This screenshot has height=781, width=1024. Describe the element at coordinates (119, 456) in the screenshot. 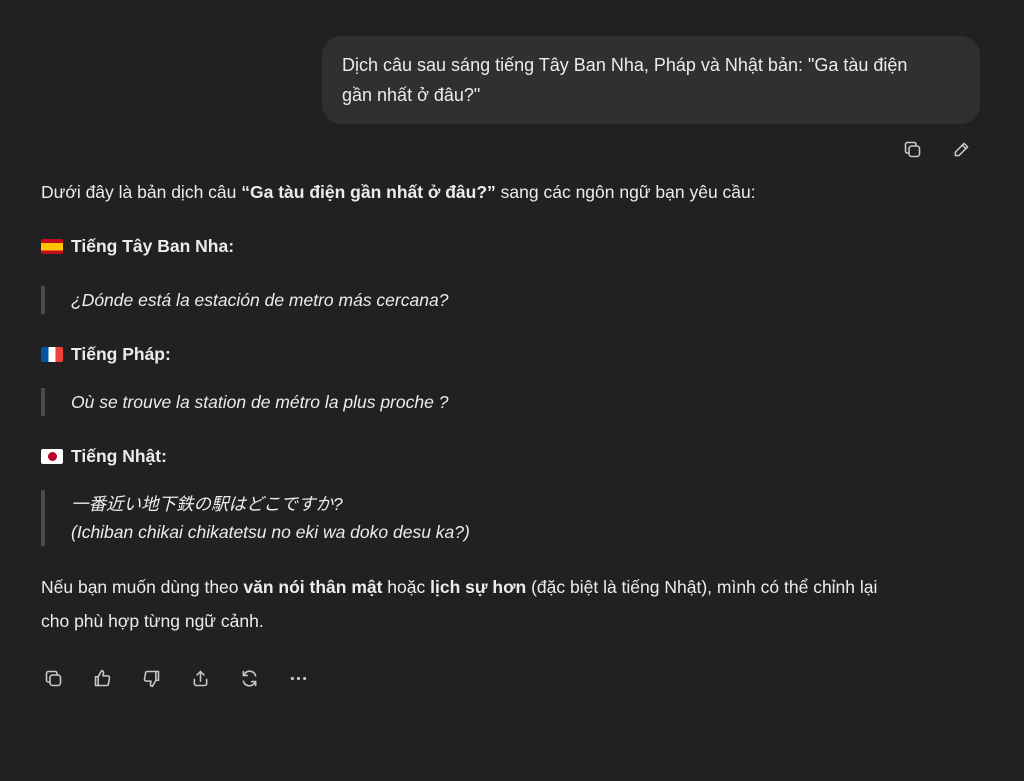

I see `section-title-japanese: Tiếng Nhật:` at that location.